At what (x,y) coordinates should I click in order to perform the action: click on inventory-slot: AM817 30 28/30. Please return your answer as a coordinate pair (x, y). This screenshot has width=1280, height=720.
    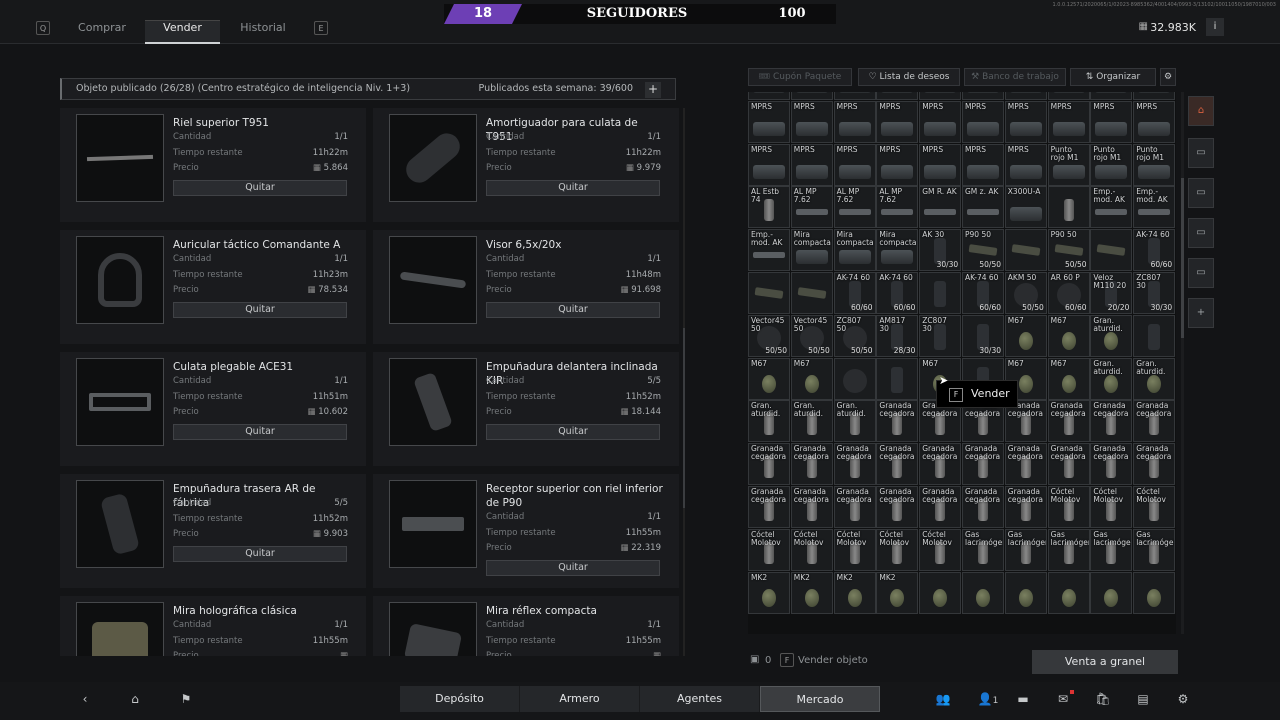
    Looking at the image, I should click on (897, 335).